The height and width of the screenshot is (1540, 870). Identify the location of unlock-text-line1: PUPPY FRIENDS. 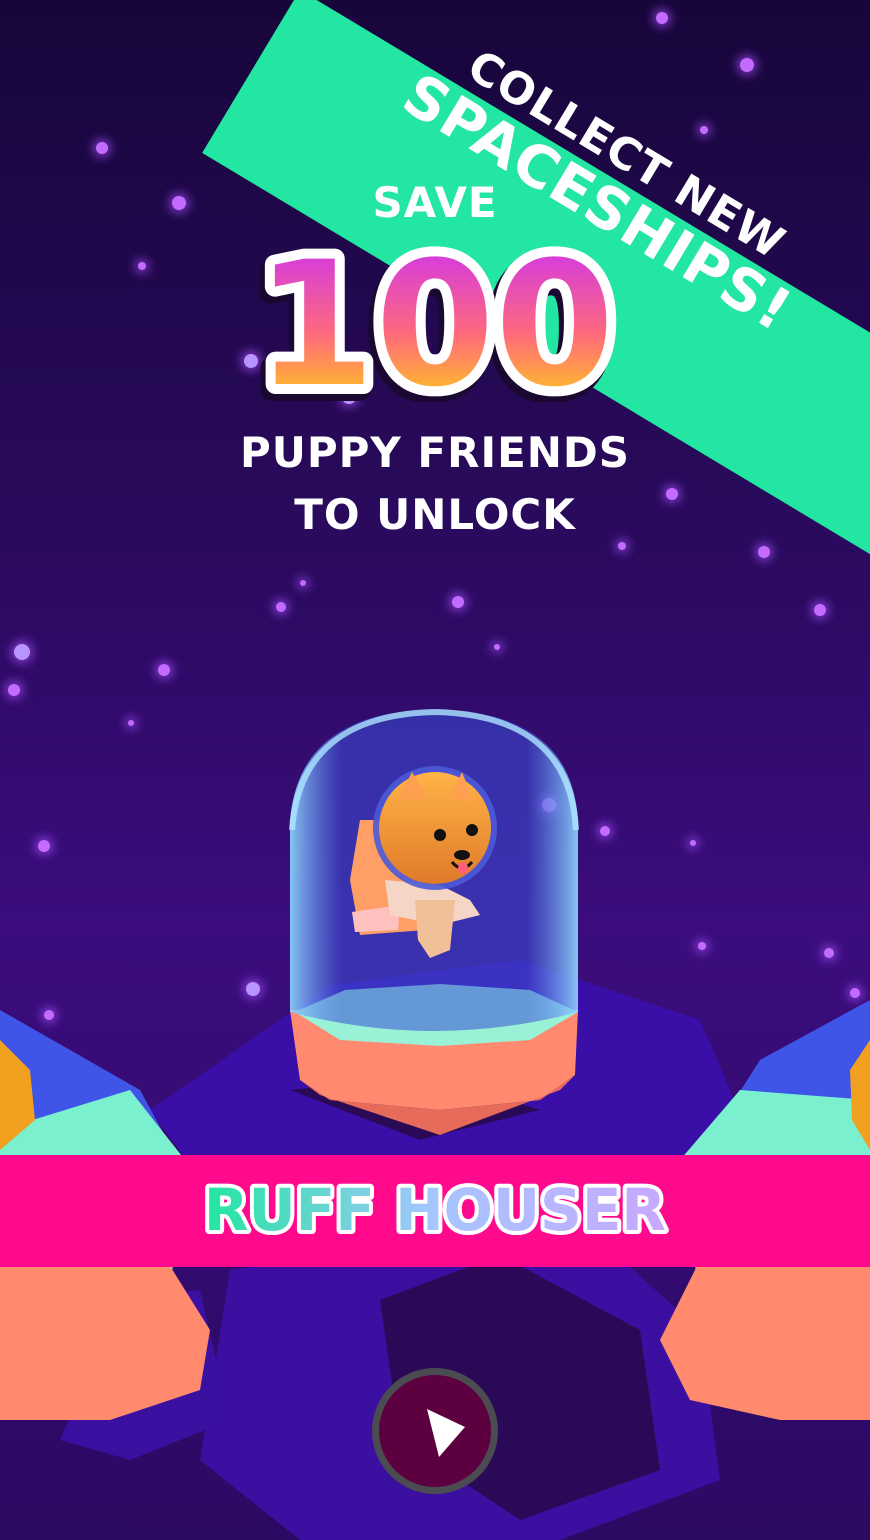
(435, 452).